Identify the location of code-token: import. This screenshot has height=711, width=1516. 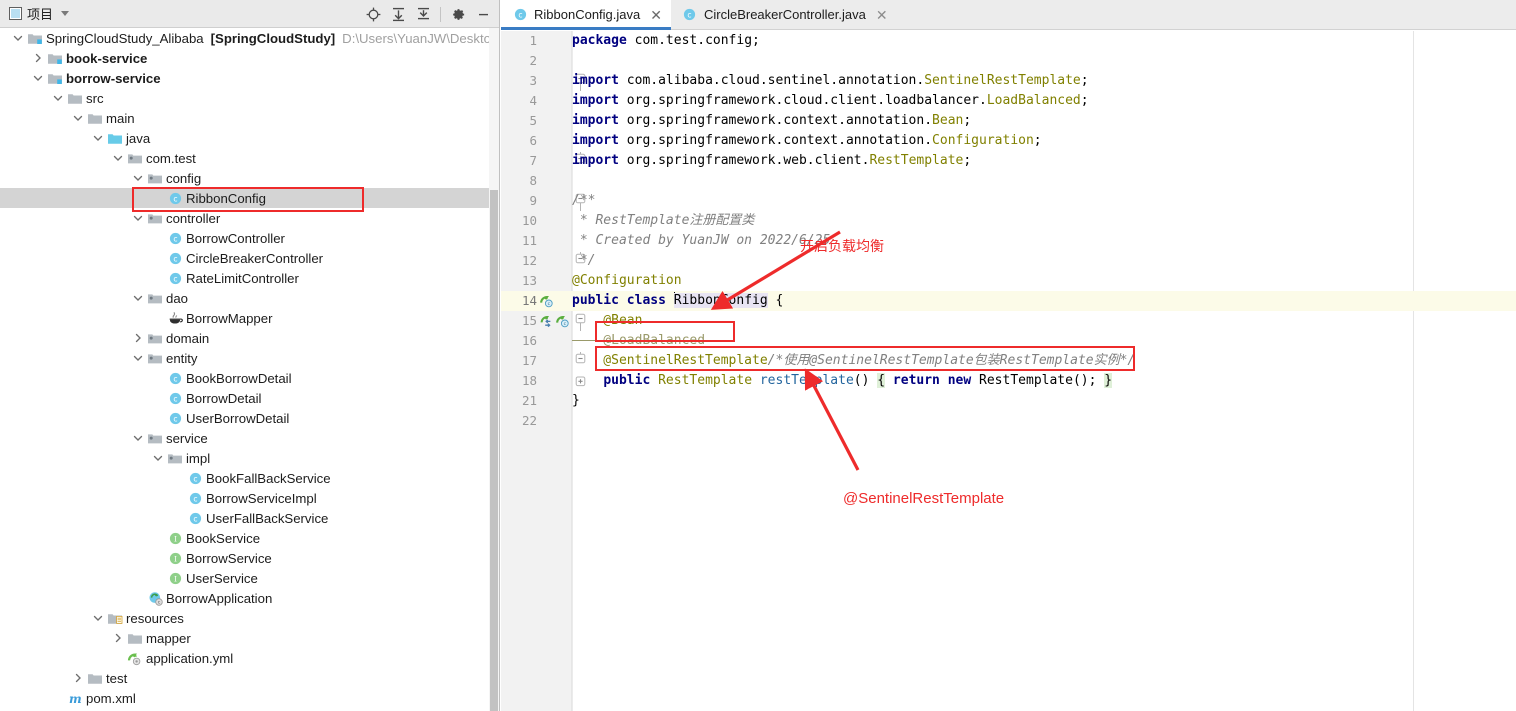
(599, 120).